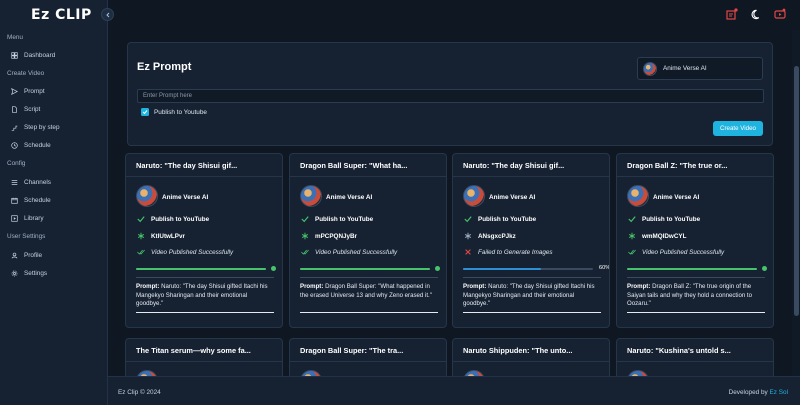  What do you see at coordinates (758, 392) in the screenshot?
I see `footer-credit: Developed by Ez Sol` at bounding box center [758, 392].